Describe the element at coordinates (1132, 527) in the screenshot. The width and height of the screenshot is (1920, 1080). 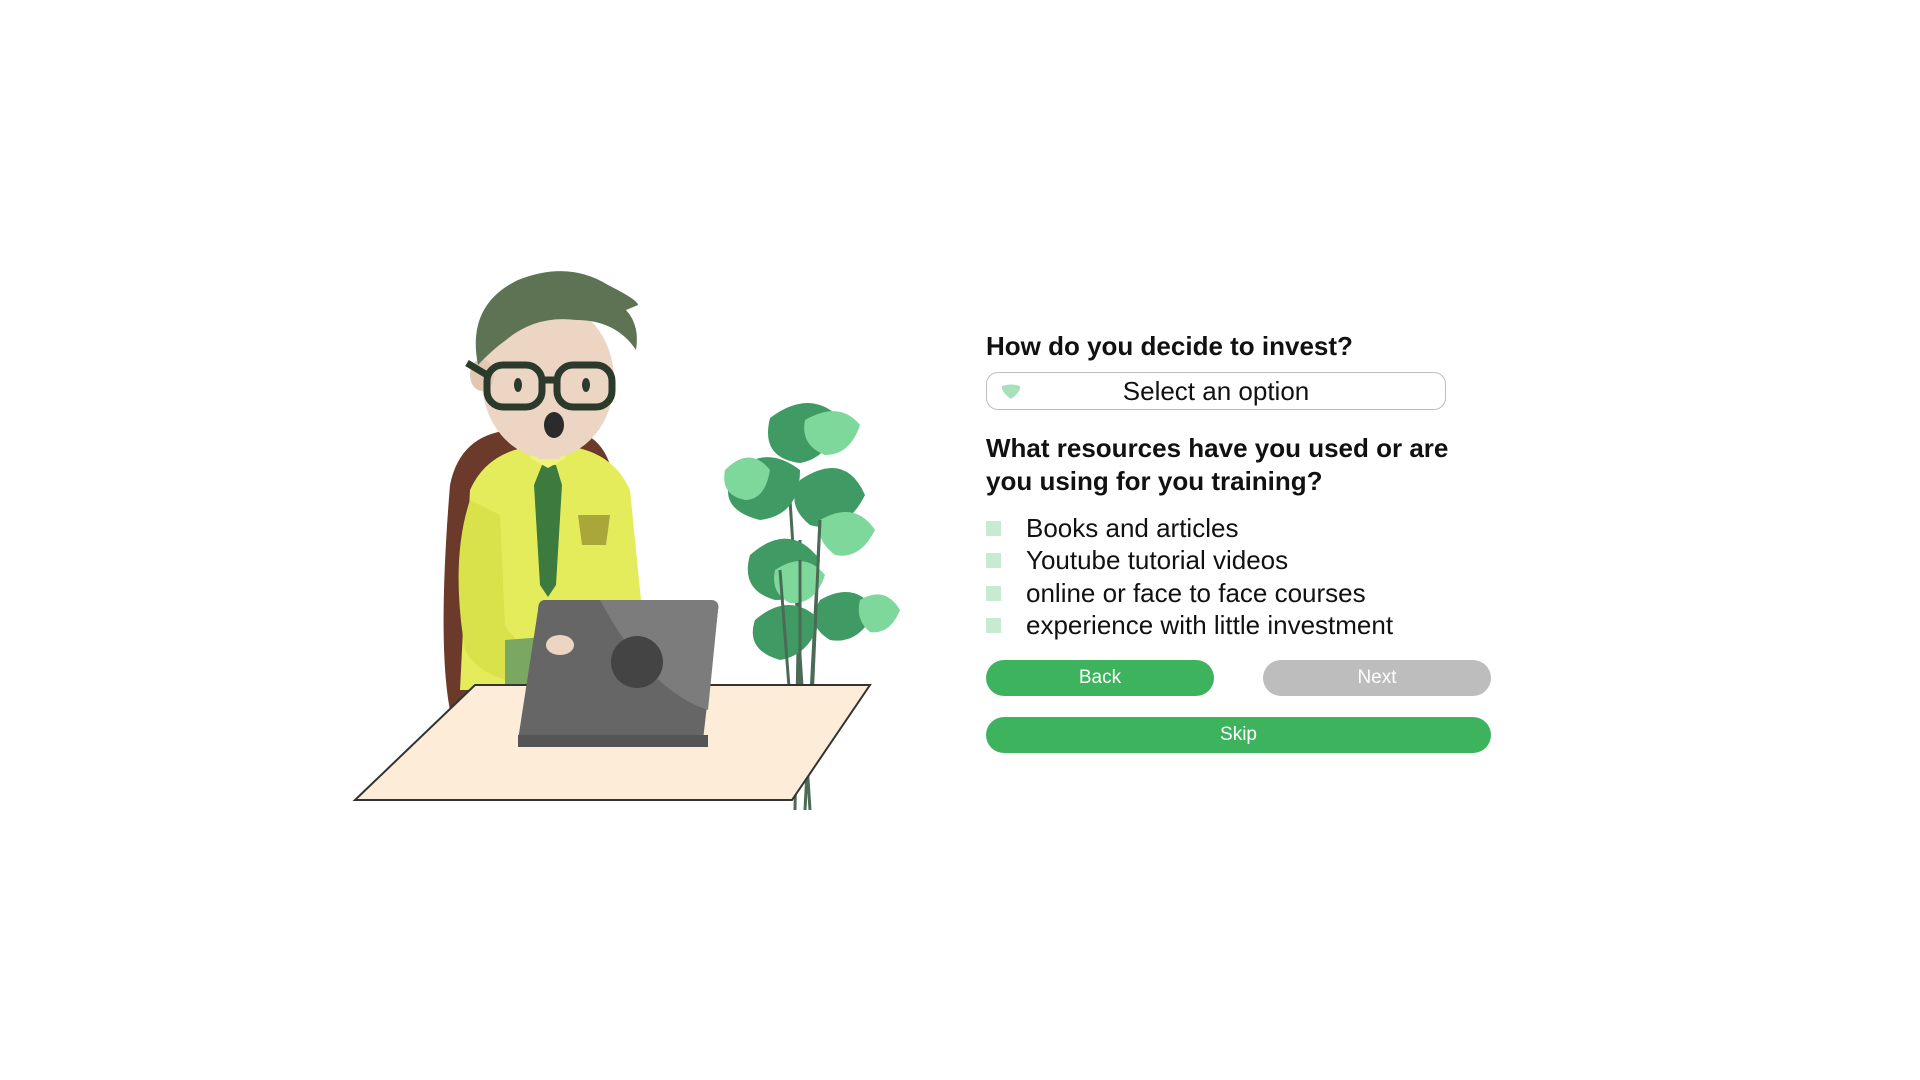
I see `option-label: Books and articles` at that location.